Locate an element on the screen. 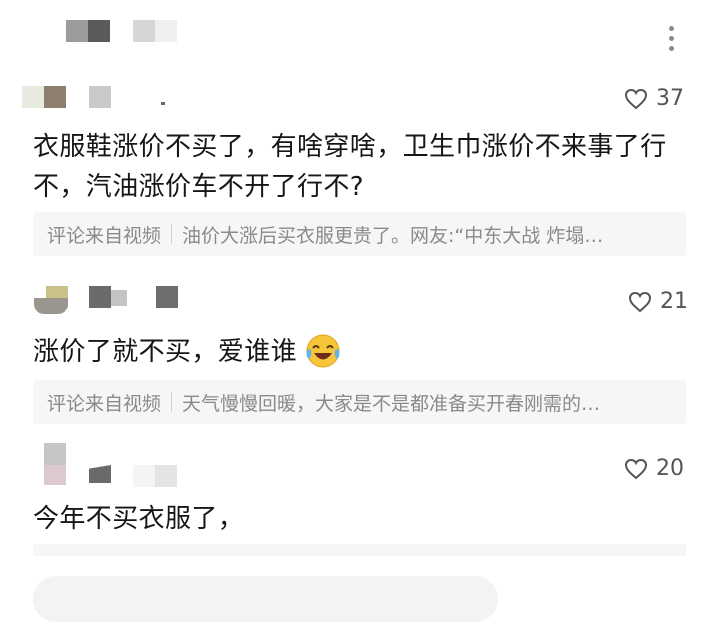 The image size is (719, 622). comment-text-line: 今年不买衣服了， is located at coordinates (139, 519).